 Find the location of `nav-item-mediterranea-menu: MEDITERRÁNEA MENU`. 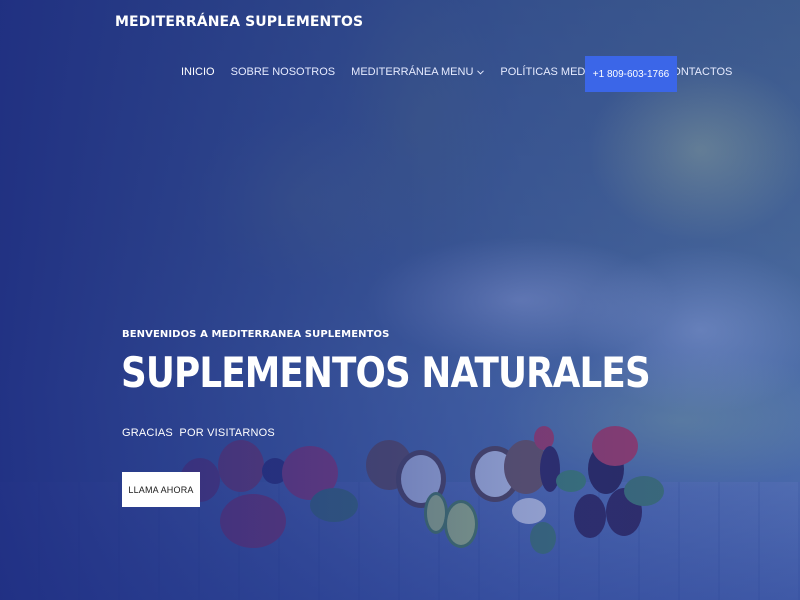

nav-item-mediterranea-menu: MEDITERRÁNEA MENU is located at coordinates (418, 72).